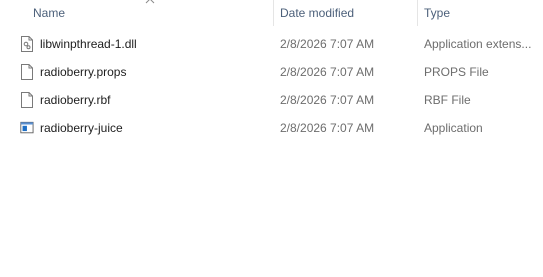  Describe the element at coordinates (27, 127) in the screenshot. I see `application-icon` at that location.